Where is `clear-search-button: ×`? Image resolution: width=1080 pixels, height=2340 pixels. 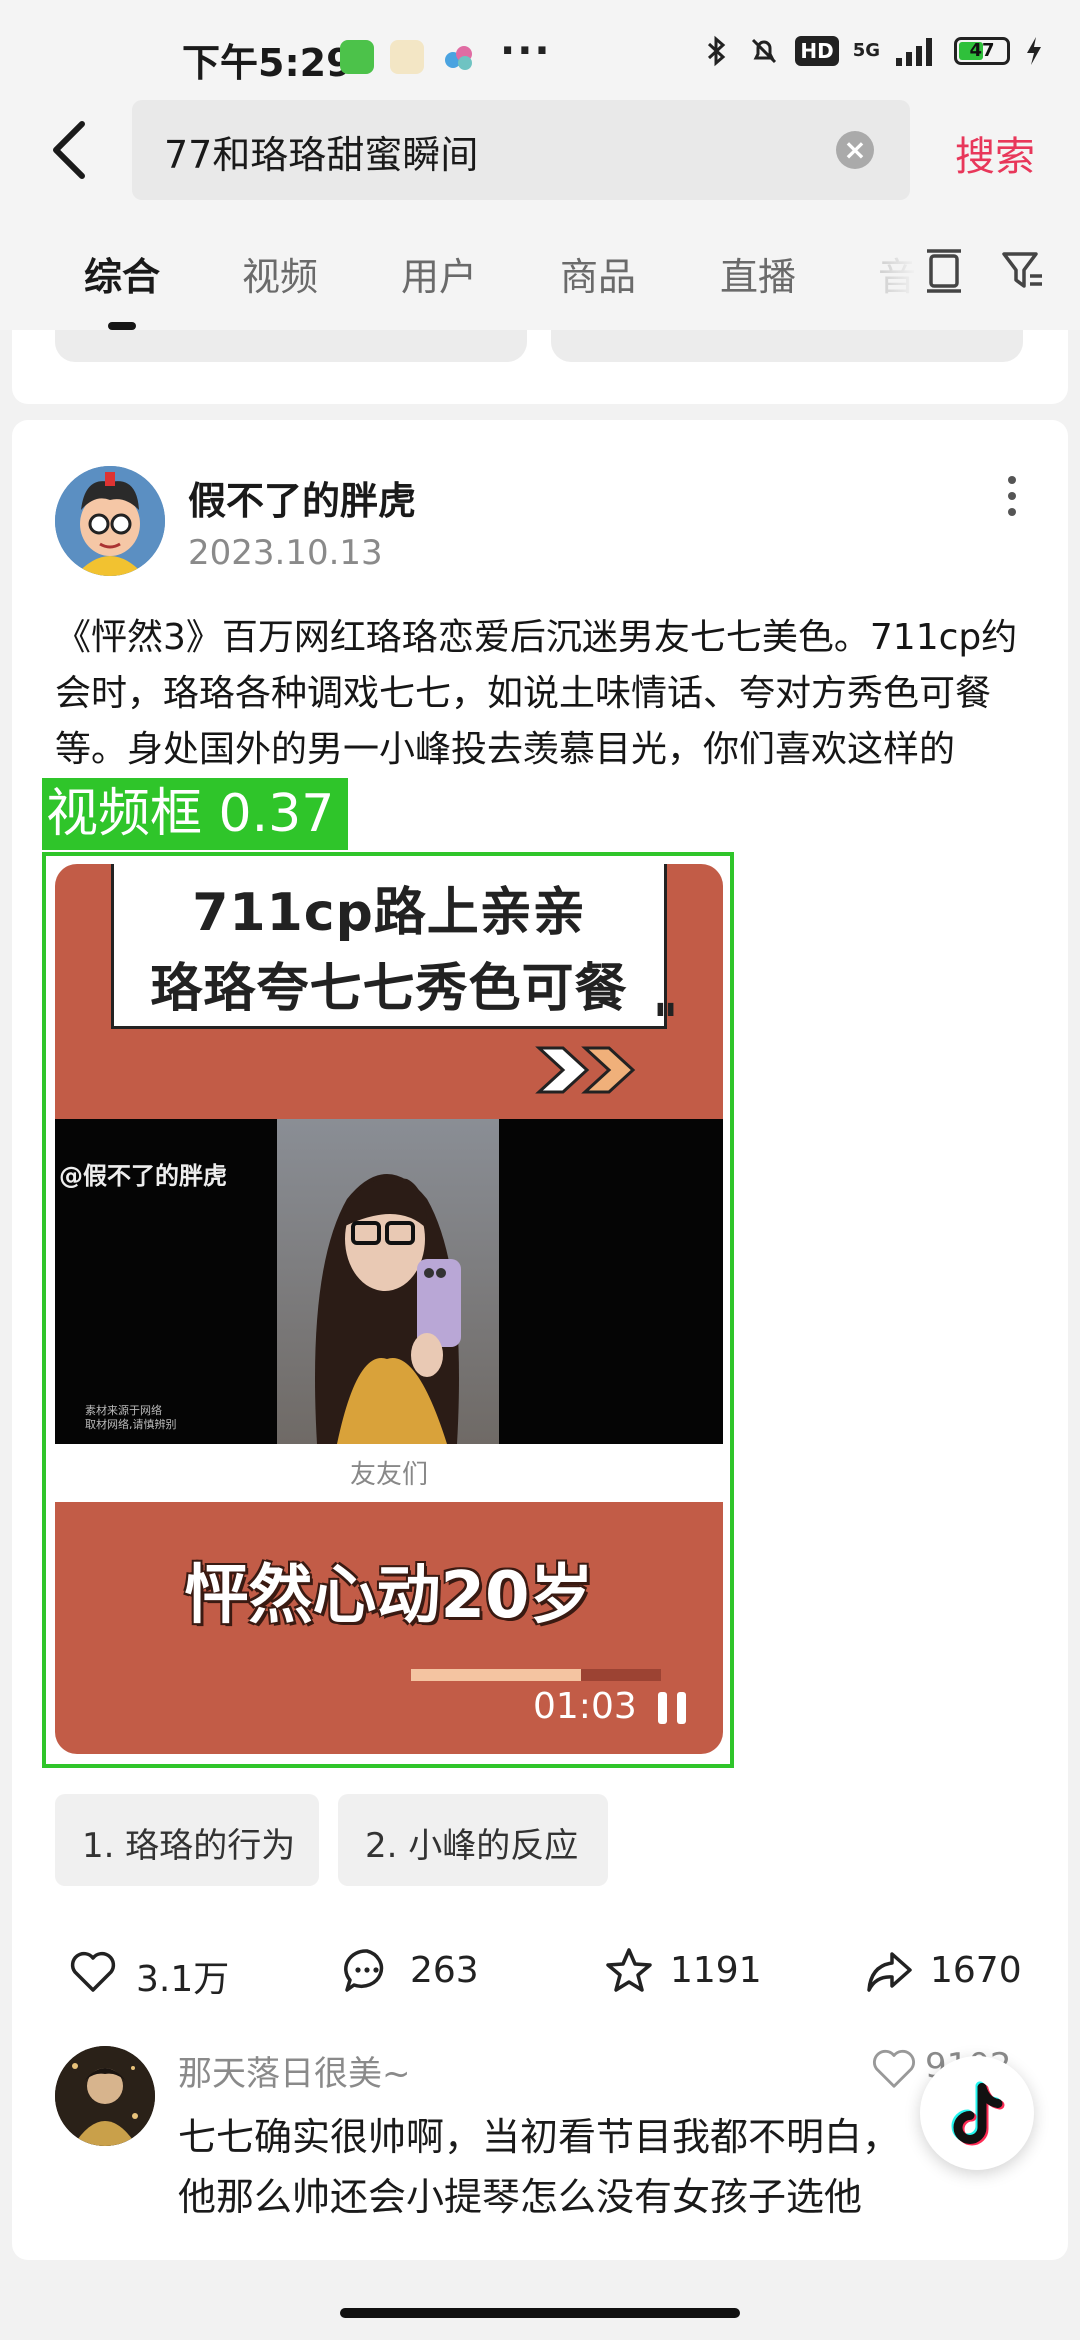
clear-search-button: × is located at coordinates (855, 150).